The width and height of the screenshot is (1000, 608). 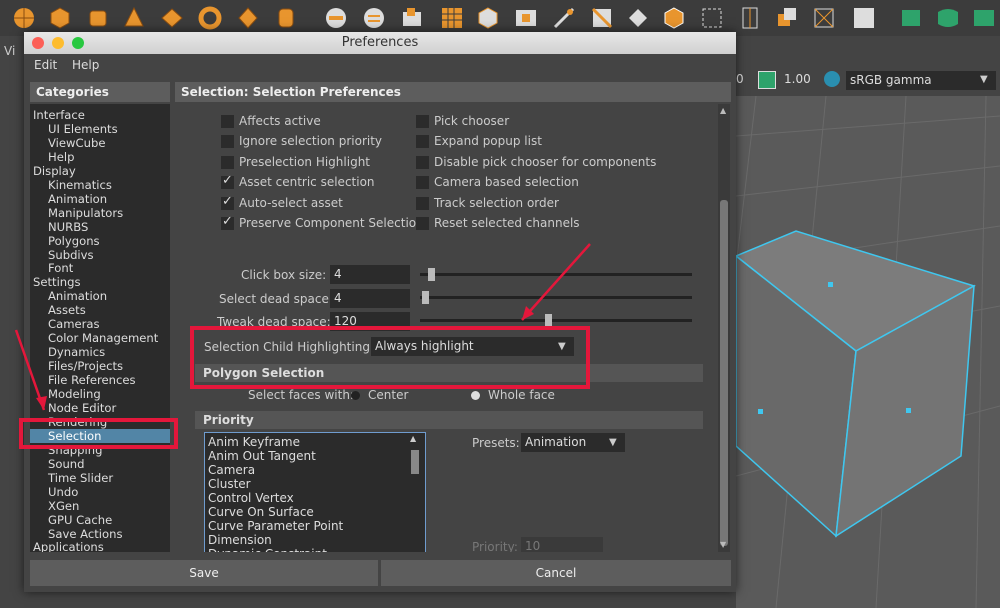 I want to click on center-radio, so click(x=355, y=395).